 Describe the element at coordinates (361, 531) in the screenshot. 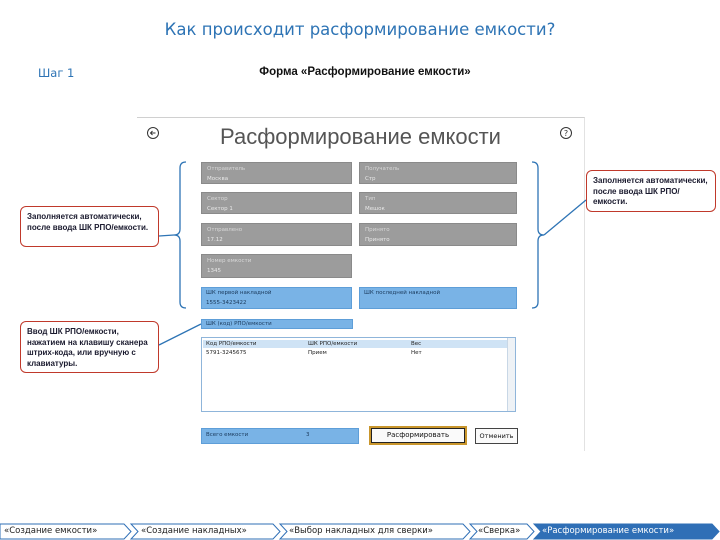

I see `breadcrumb-item: «Выбор накладных для сверки»` at that location.